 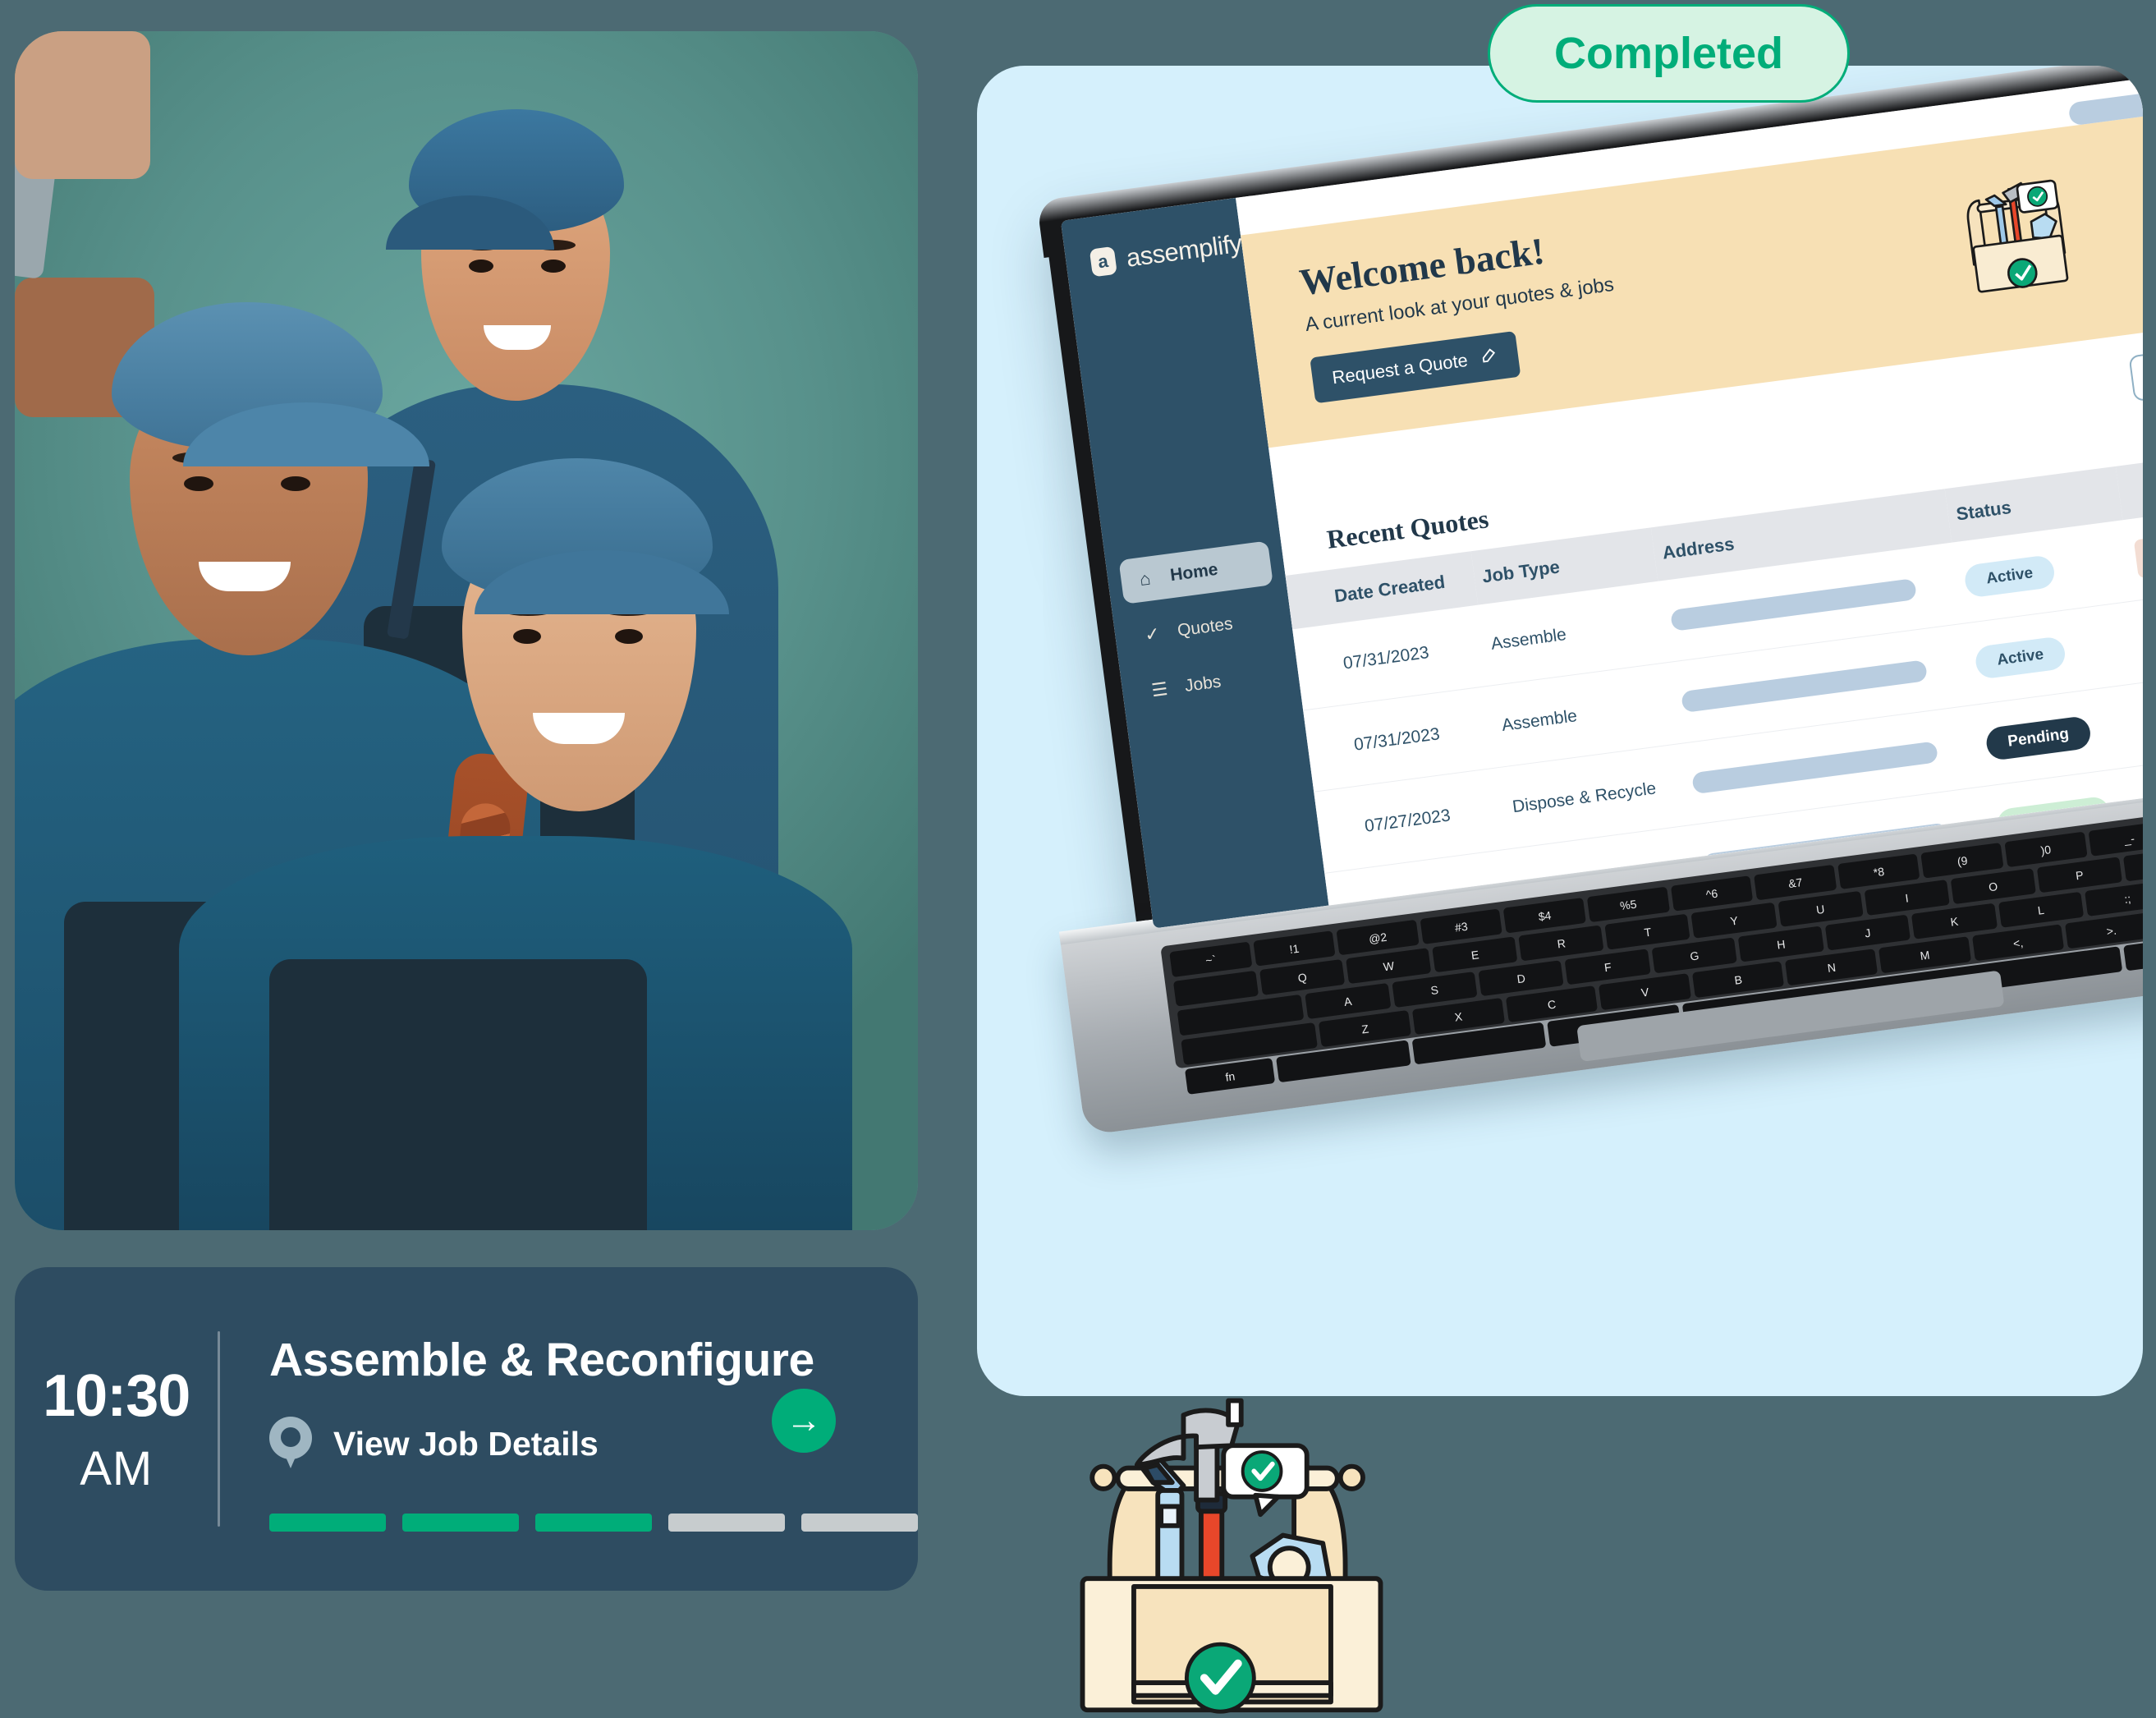 I want to click on go-to-job-button: →, so click(x=804, y=1421).